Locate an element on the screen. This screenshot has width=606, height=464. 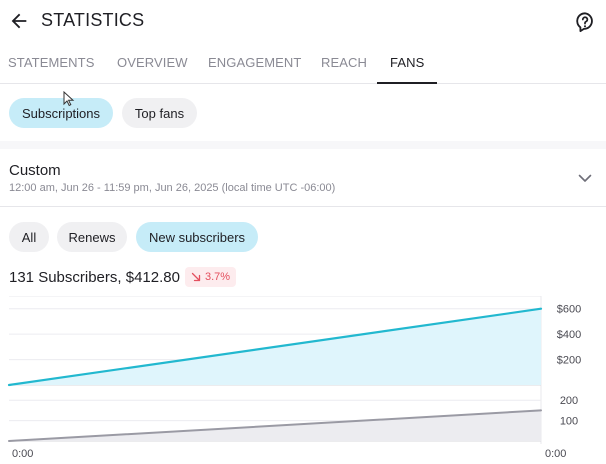
tab-reach: REACH is located at coordinates (344, 62).